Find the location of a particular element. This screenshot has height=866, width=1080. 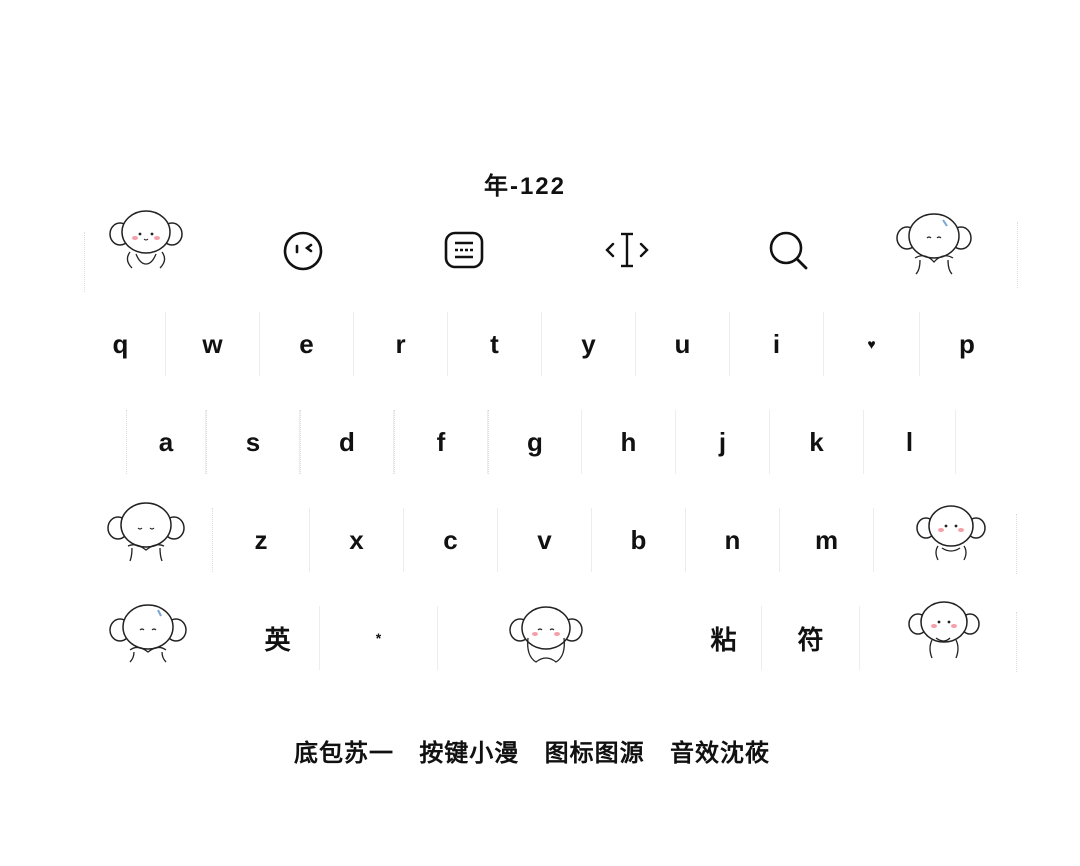

key-l: l is located at coordinates (910, 442).